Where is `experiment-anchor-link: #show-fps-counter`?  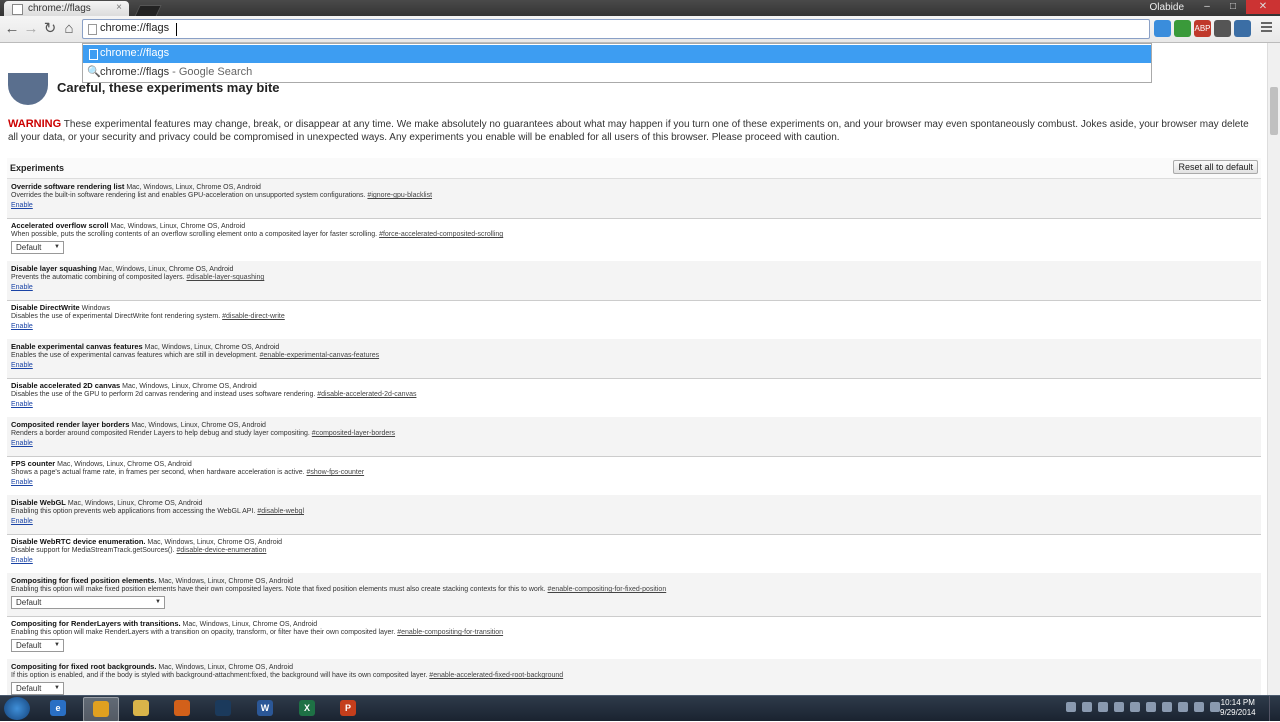
experiment-anchor-link: #show-fps-counter is located at coordinates (336, 472).